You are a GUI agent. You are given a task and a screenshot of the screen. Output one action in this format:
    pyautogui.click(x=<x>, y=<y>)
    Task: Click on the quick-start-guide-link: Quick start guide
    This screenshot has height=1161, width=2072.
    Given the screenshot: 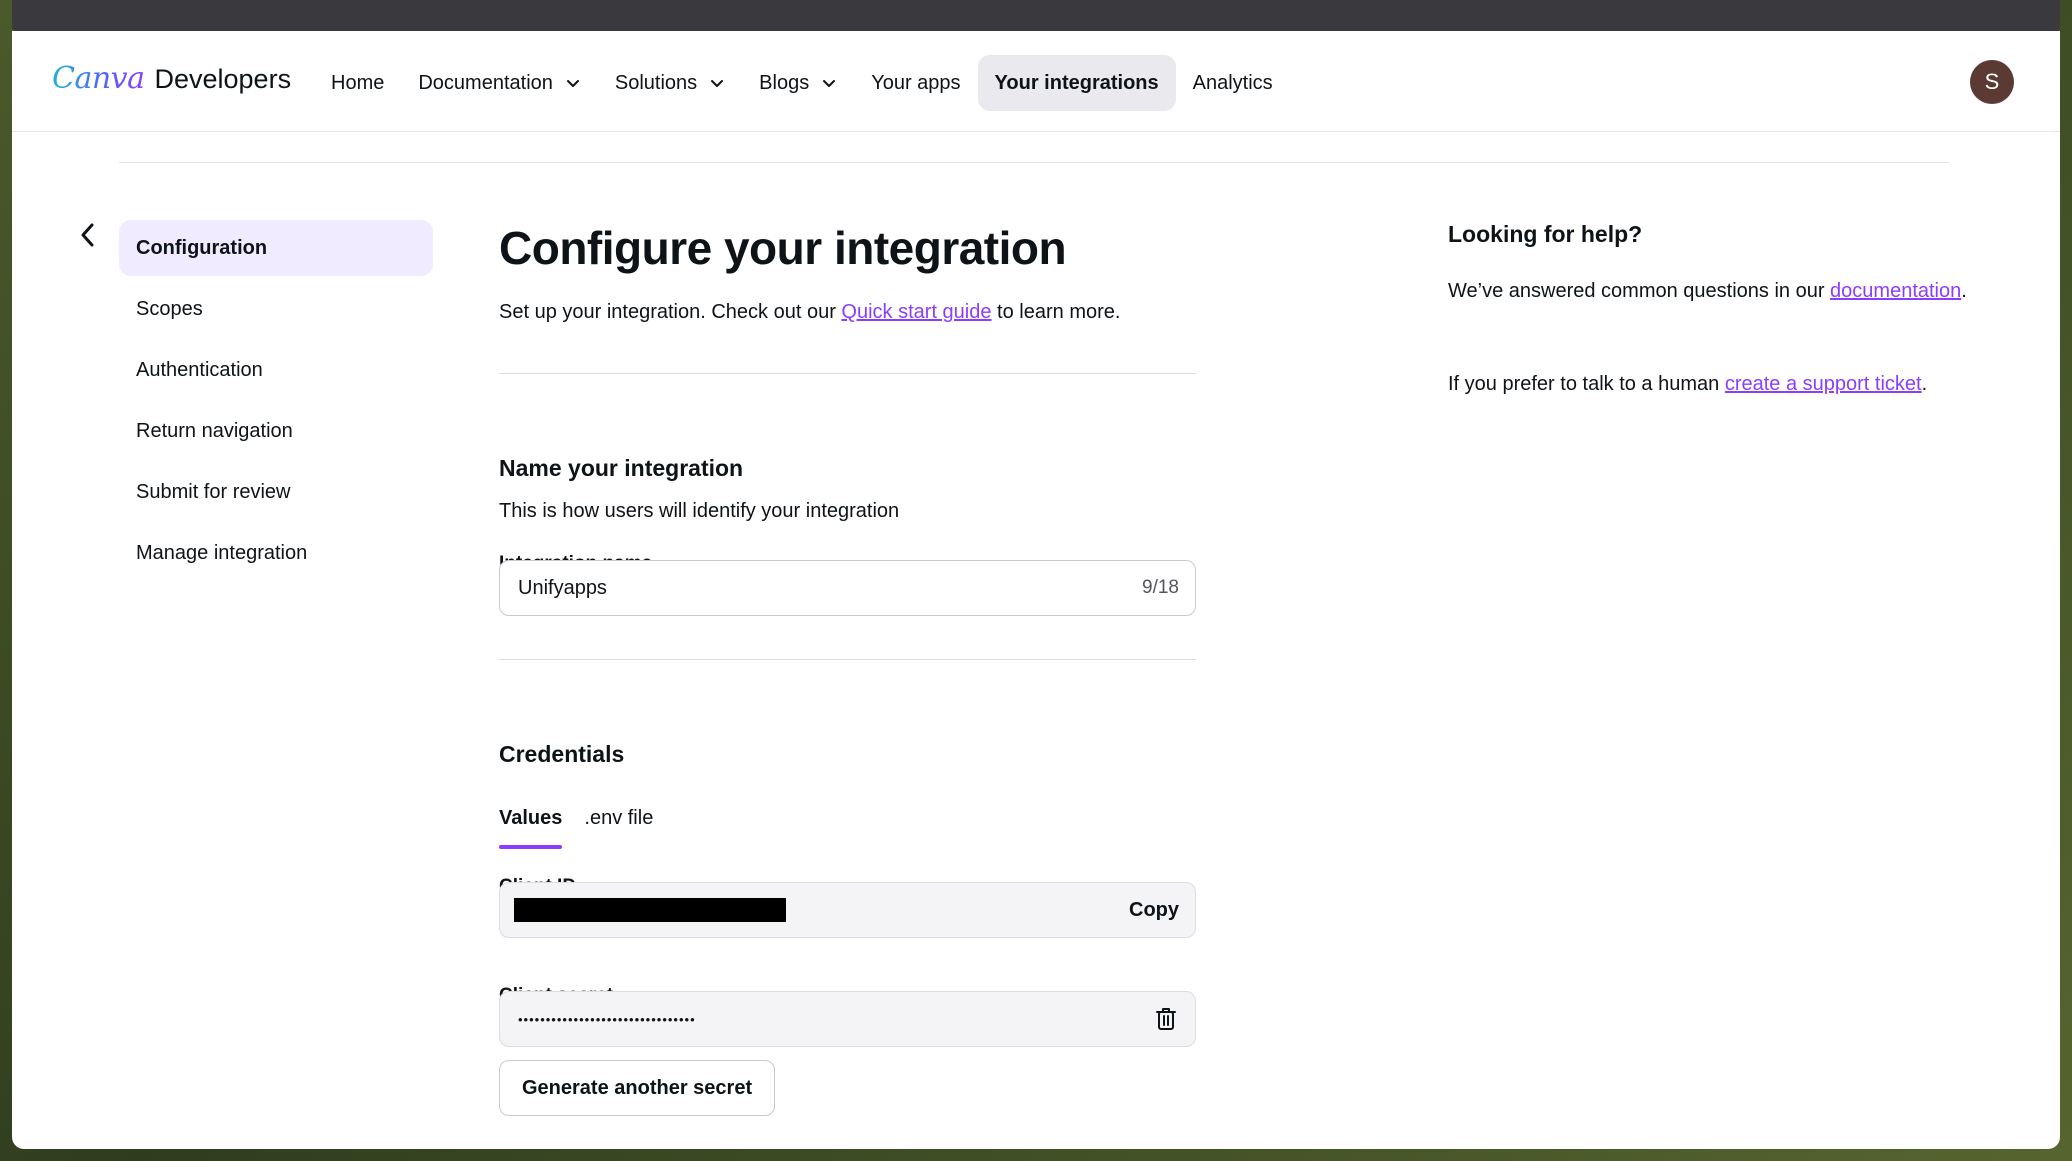 What is the action you would take?
    pyautogui.click(x=916, y=312)
    